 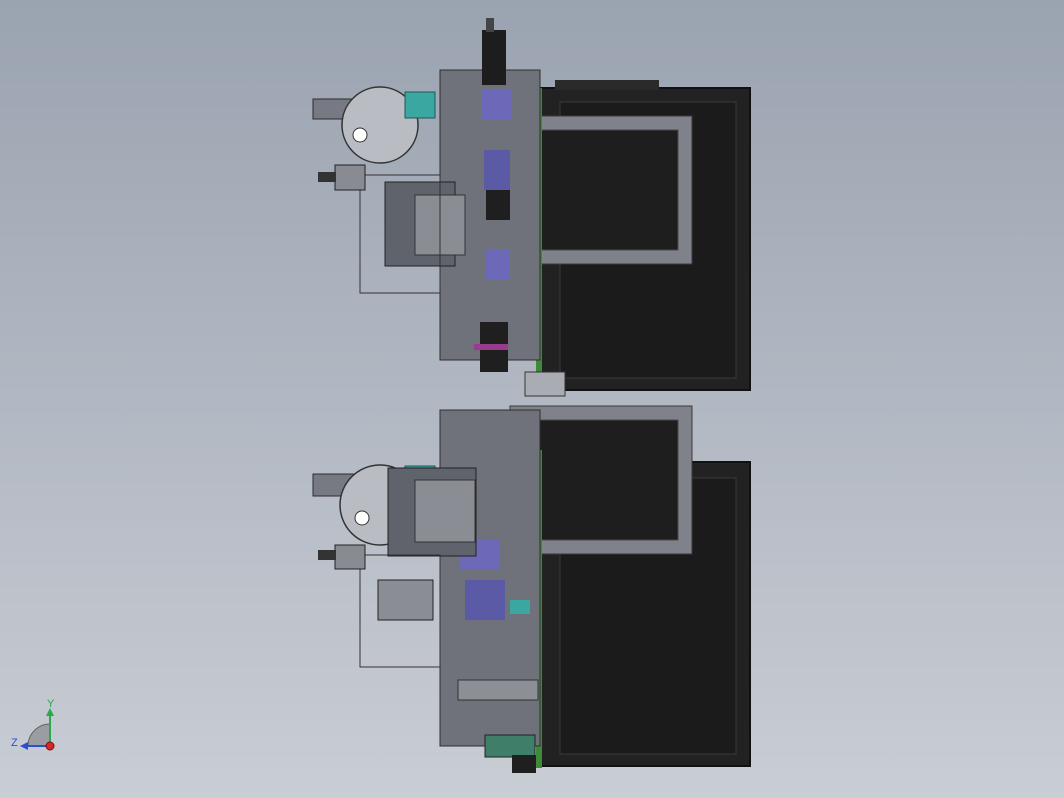 What do you see at coordinates (545, 384) in the screenshot?
I see `upper-lower-gray-cyl` at bounding box center [545, 384].